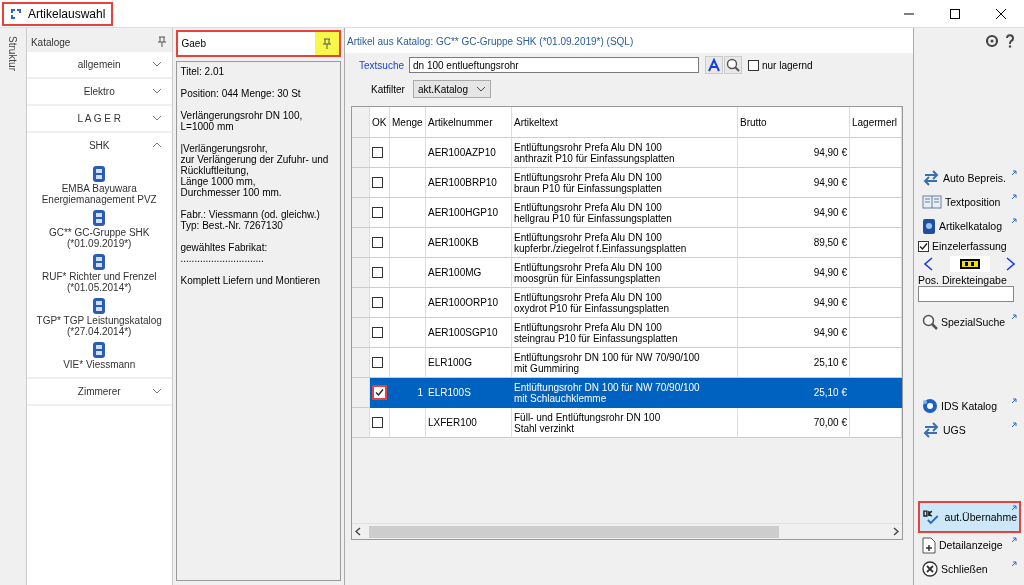 This screenshot has width=1024, height=585. I want to click on table-cell: Entlüftungsrohr Prefa Alu DN 100 kupferbr./ziegelrot f.Einfassungsplatten, so click(625, 243).